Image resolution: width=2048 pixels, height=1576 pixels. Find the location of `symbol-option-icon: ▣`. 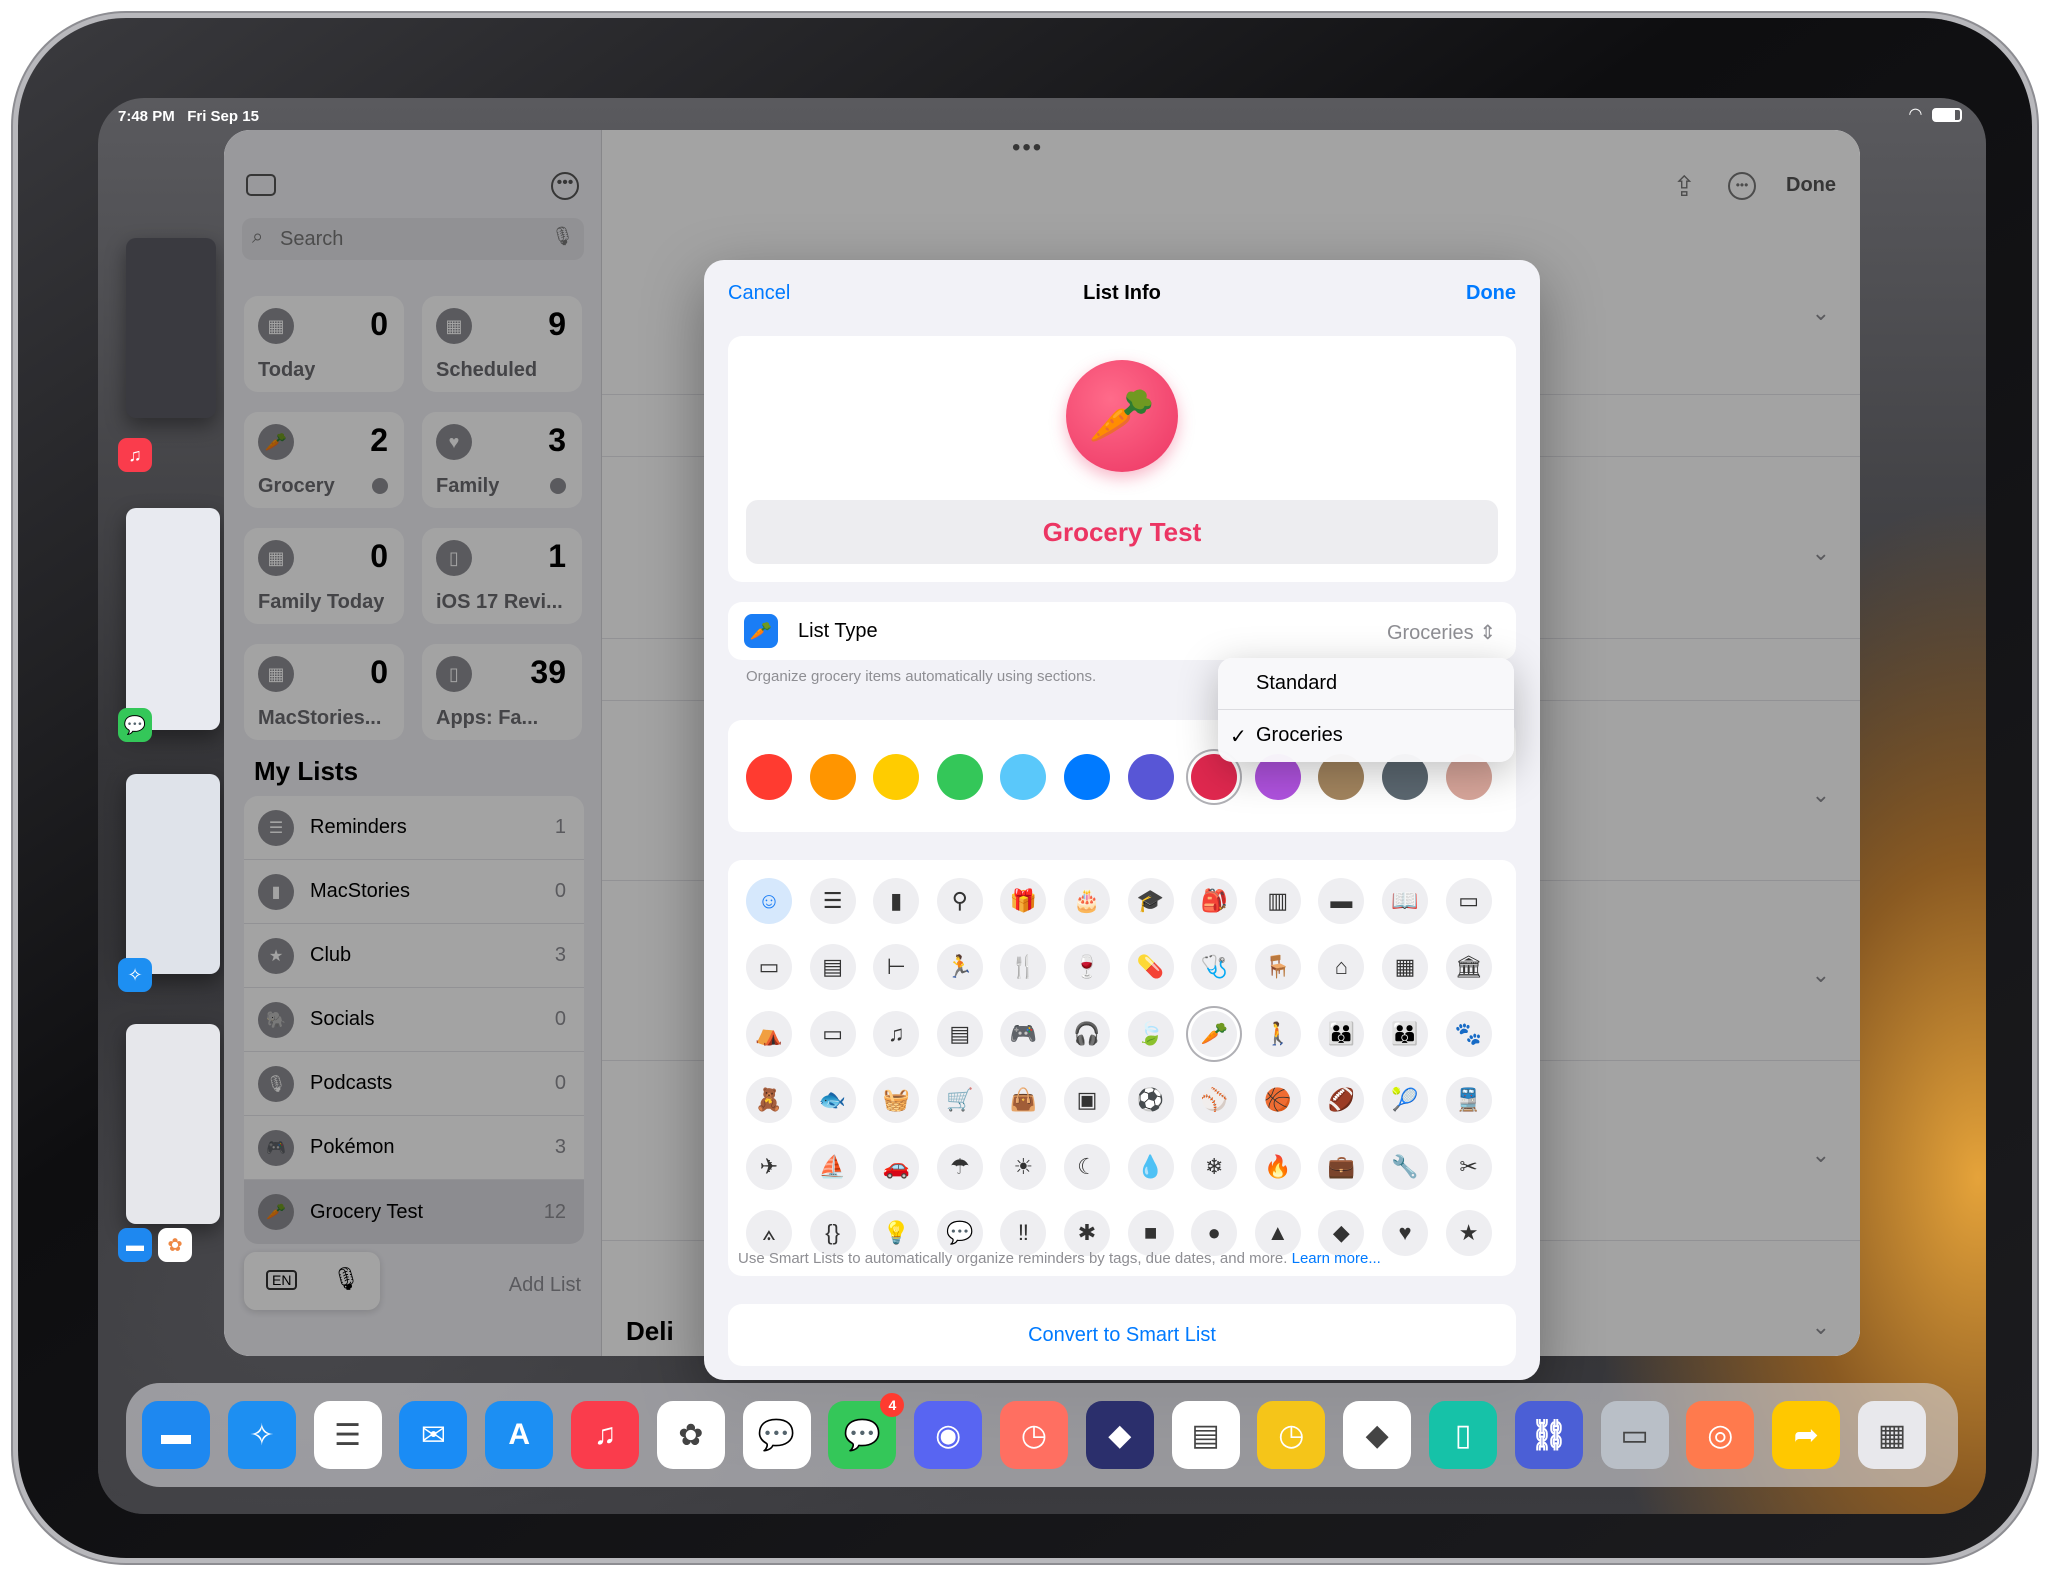

symbol-option-icon: ▣ is located at coordinates (1087, 1100).